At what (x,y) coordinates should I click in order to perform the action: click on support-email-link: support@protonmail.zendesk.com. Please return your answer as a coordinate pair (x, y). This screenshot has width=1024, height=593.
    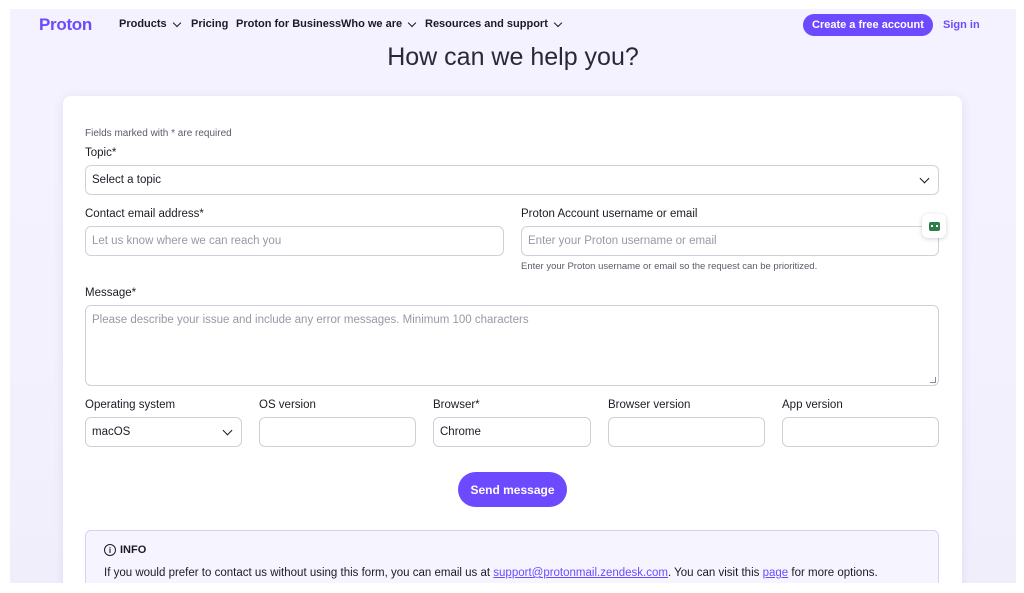
    Looking at the image, I should click on (580, 573).